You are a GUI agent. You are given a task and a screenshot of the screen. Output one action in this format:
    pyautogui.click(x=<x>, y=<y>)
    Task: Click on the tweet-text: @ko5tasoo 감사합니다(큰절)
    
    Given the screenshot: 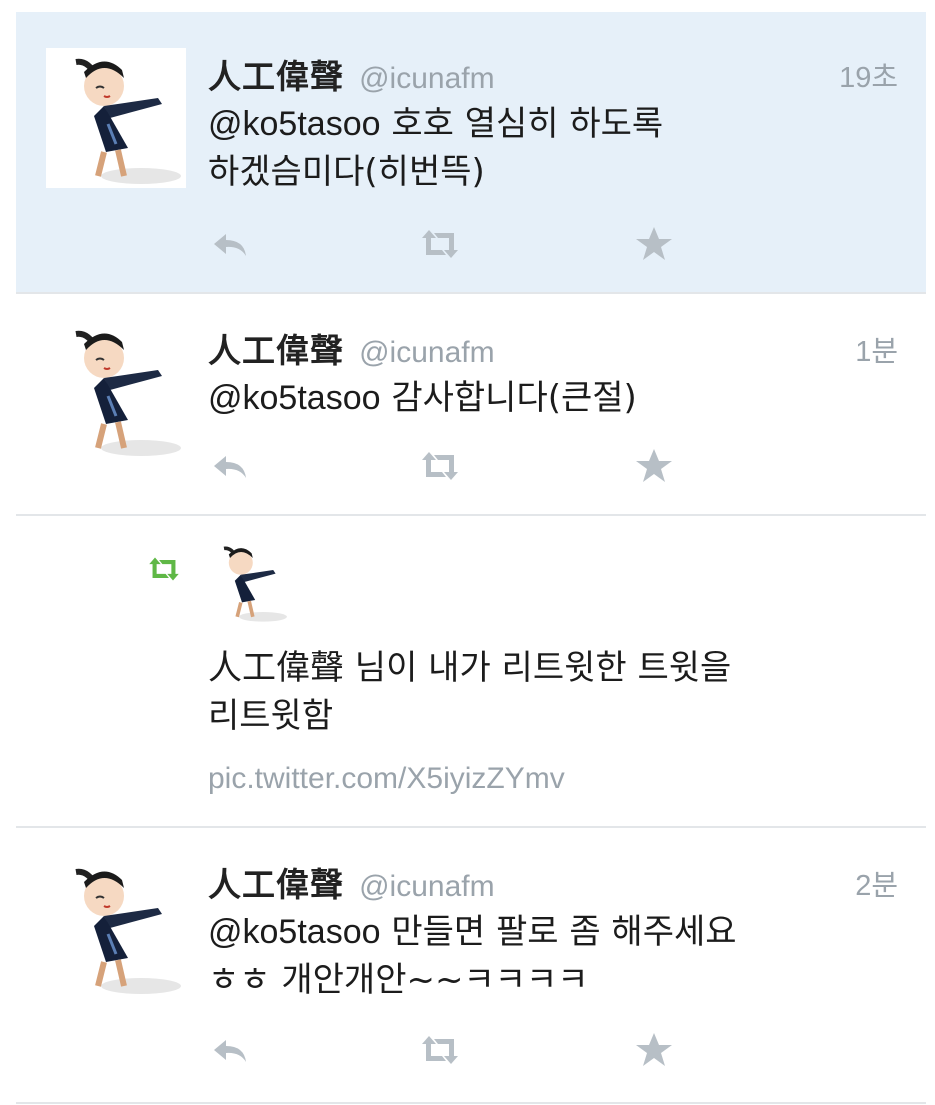 What is the action you would take?
    pyautogui.click(x=538, y=398)
    